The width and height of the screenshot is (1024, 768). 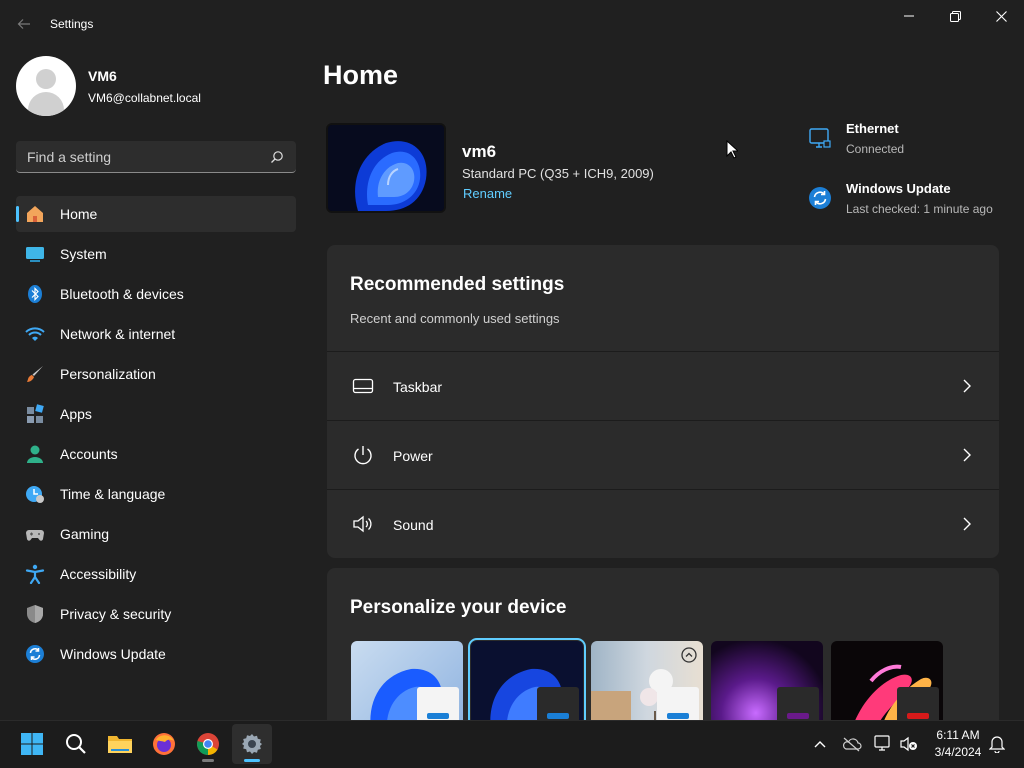 I want to click on settings-icon, so click(x=252, y=744).